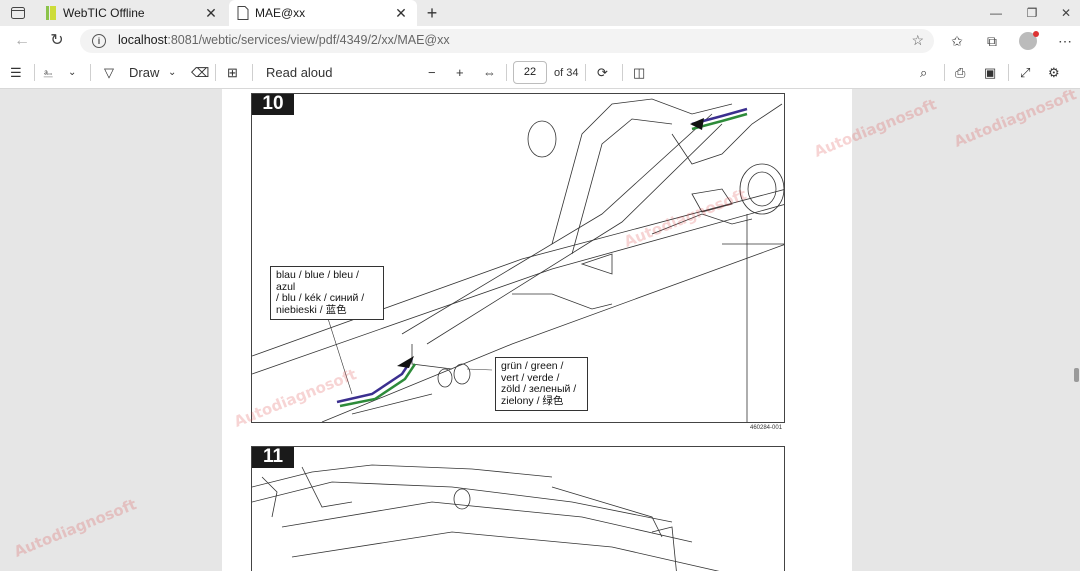 Image resolution: width=1080 pixels, height=571 pixels. I want to click on back-button: ←, so click(22, 41).